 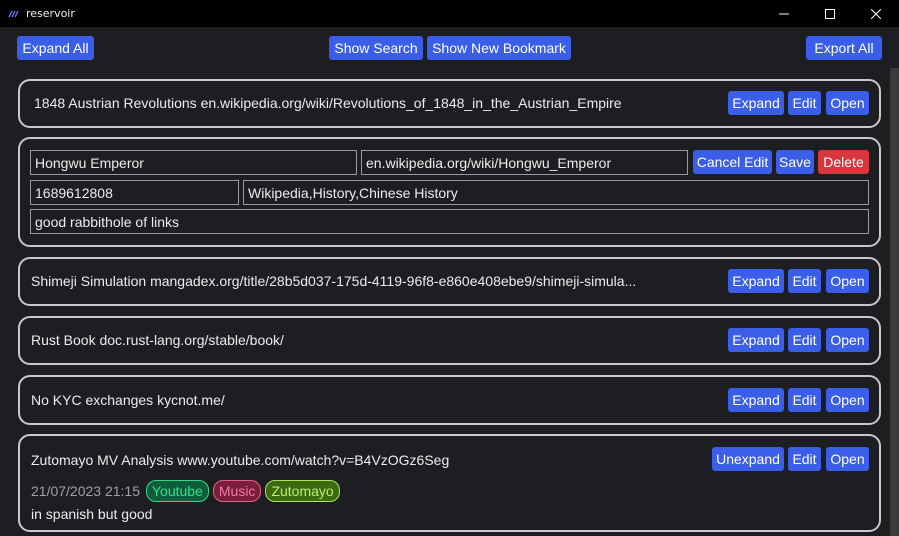 I want to click on url-field: en.wikipedia.org/wiki/Hongwu_Emperor, so click(x=524, y=162).